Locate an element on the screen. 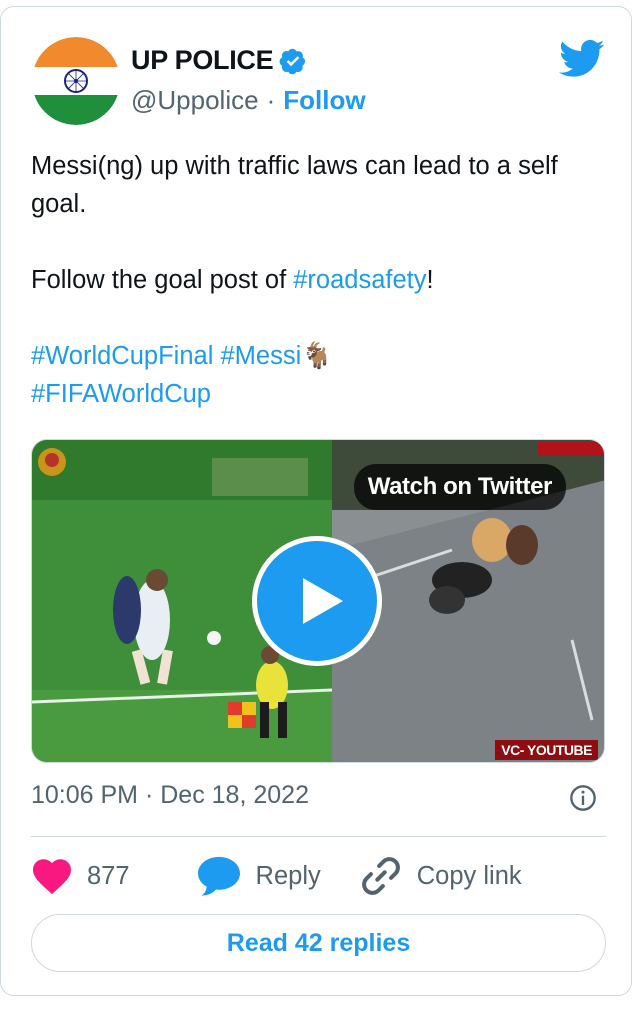  follow-button: Follow is located at coordinates (324, 100).